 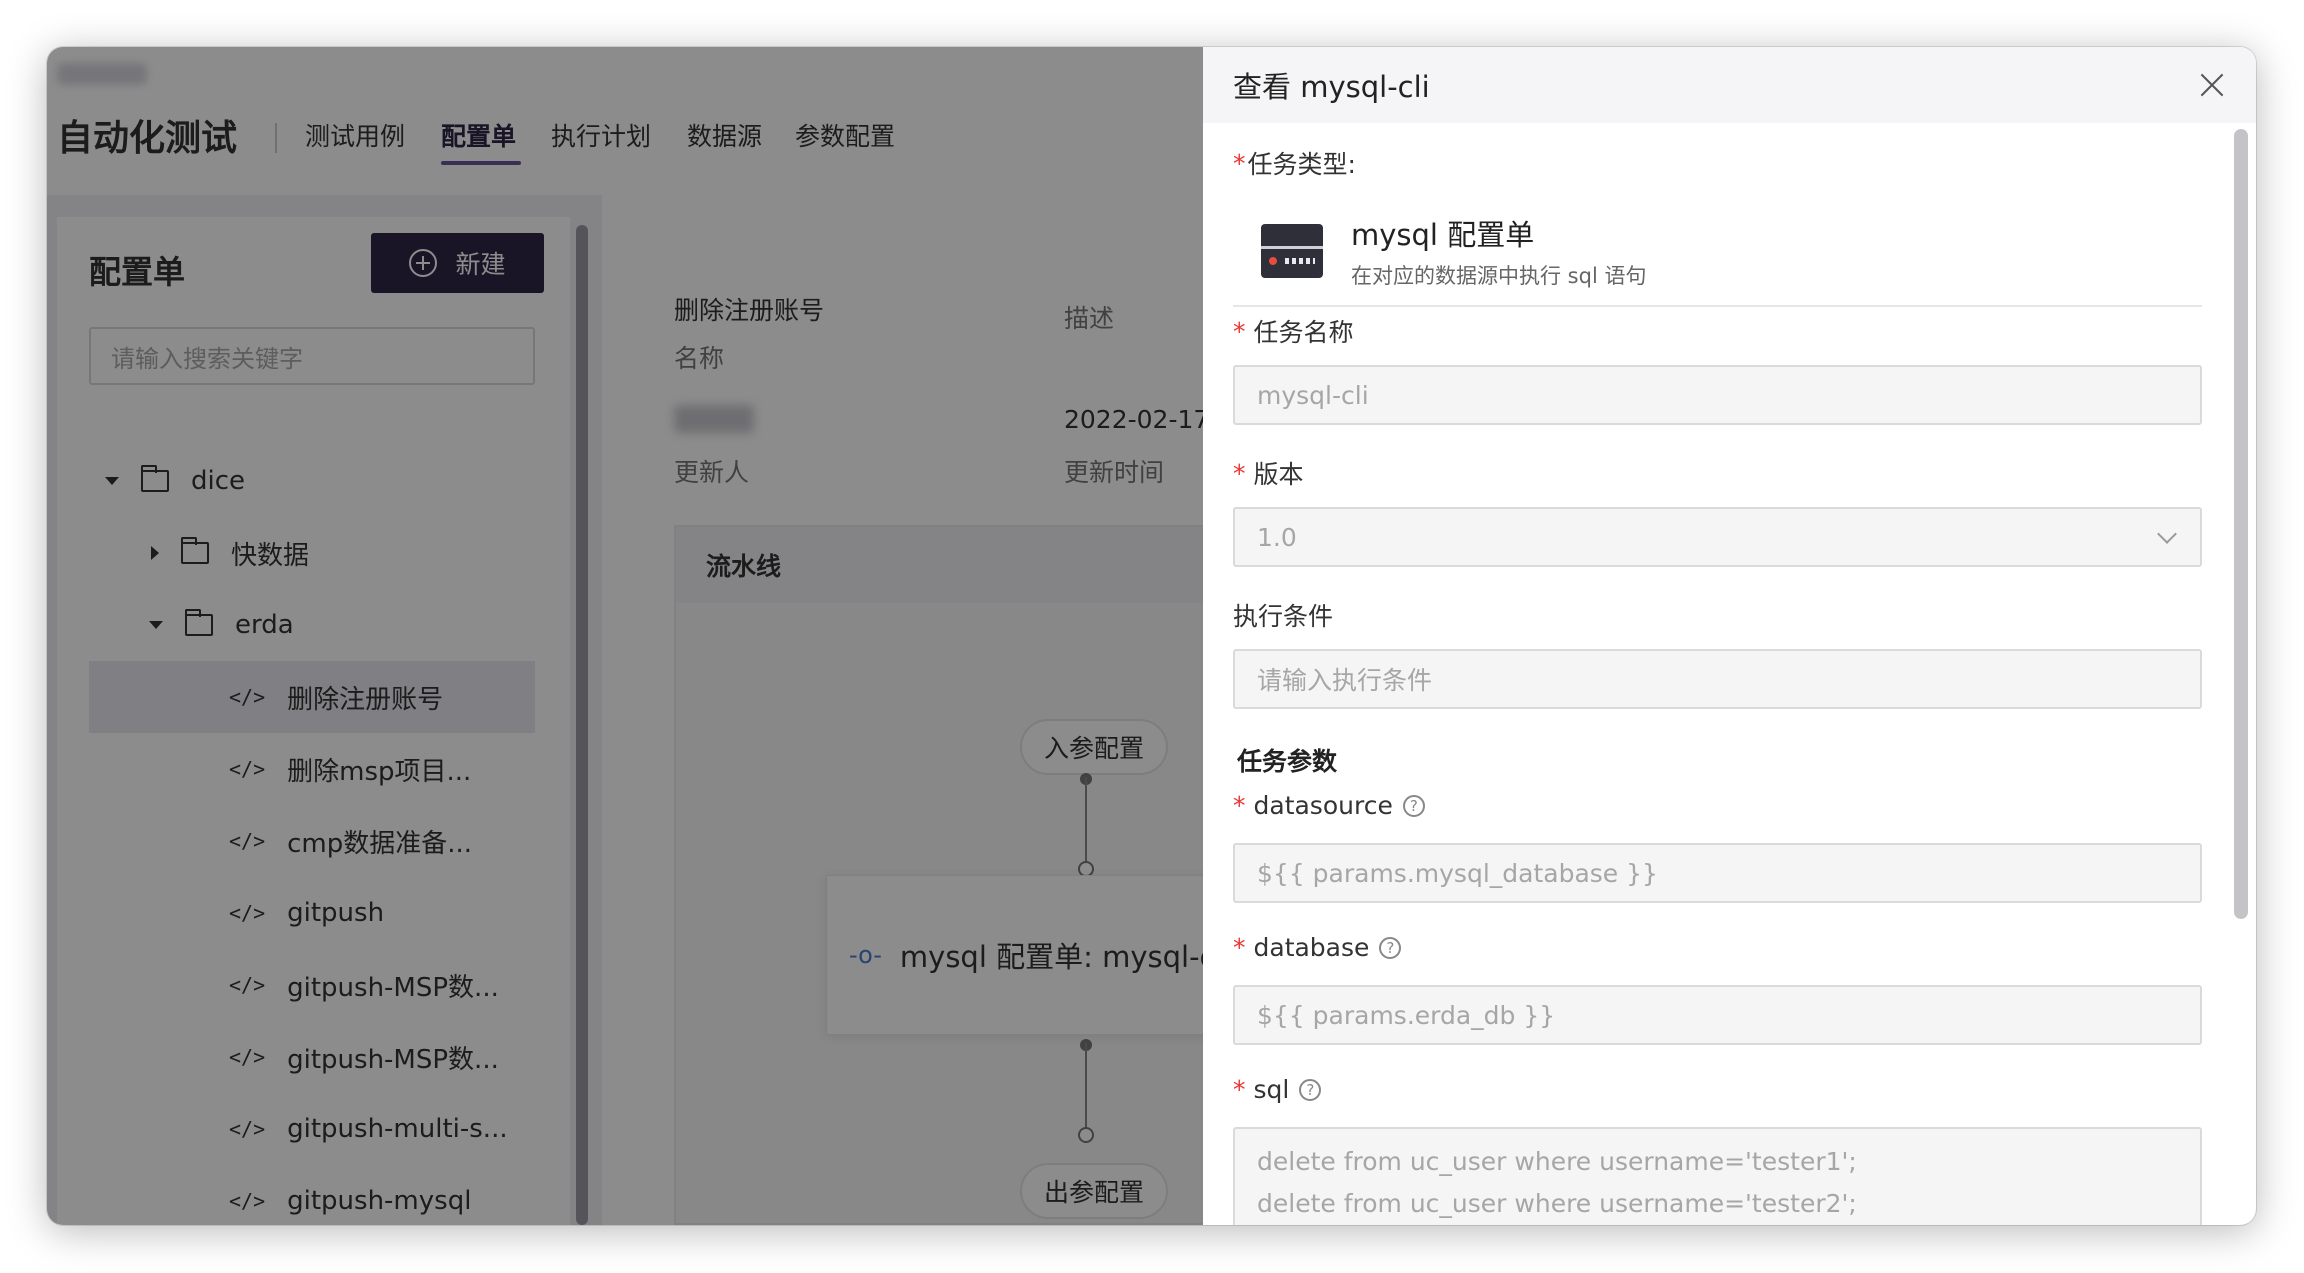 I want to click on database-server-icon, so click(x=1292, y=251).